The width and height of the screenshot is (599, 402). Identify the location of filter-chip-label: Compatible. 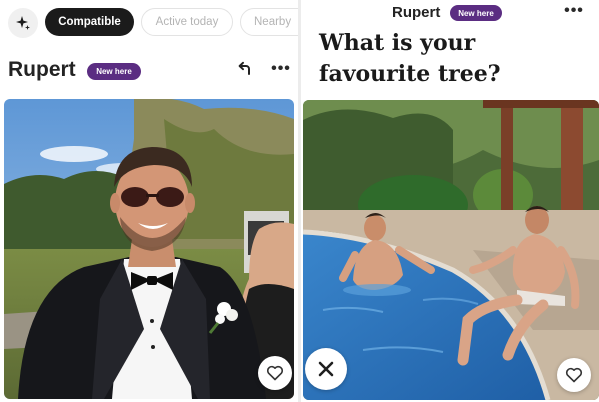
(89, 22).